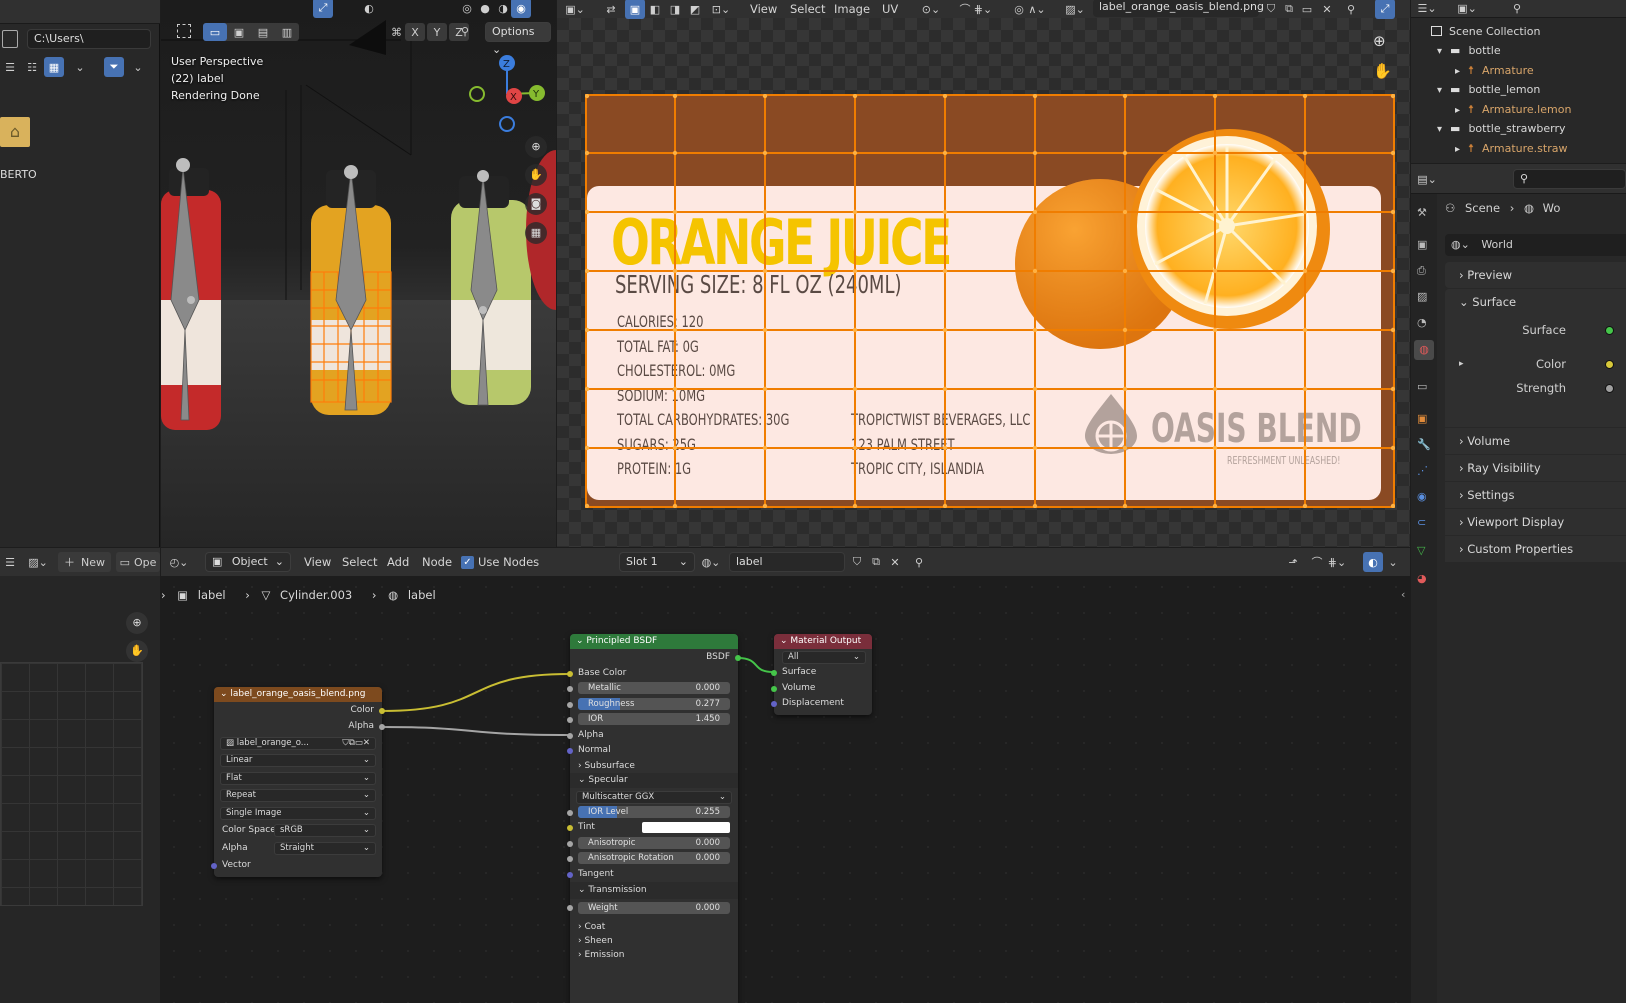 The image size is (1626, 1003). Describe the element at coordinates (654, 811) in the screenshot. I see `ior-level-slider: IOR Level 0.255` at that location.